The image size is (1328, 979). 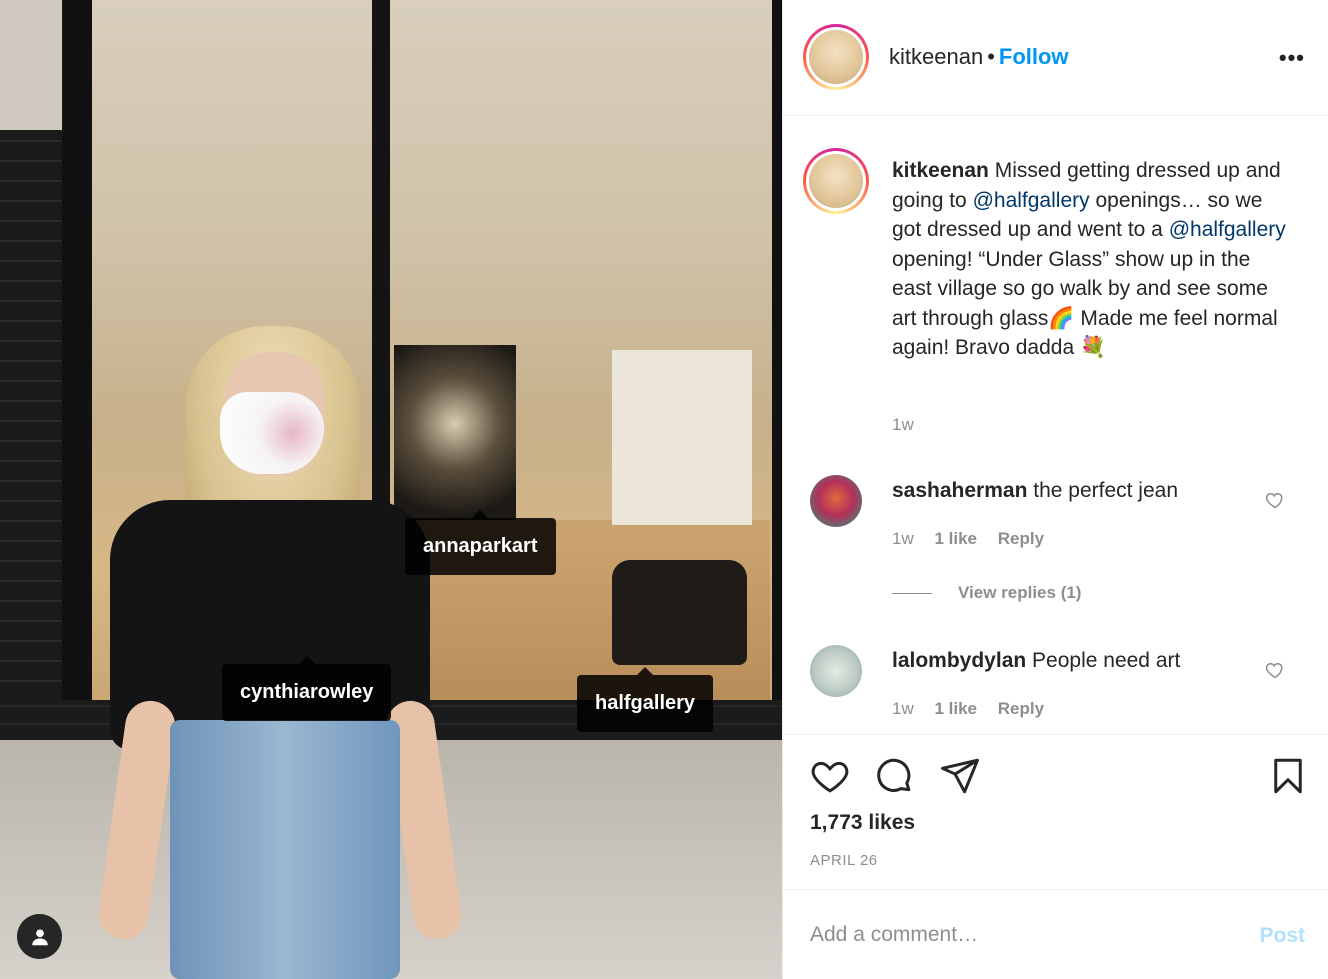 I want to click on user-tags-button, so click(x=39, y=936).